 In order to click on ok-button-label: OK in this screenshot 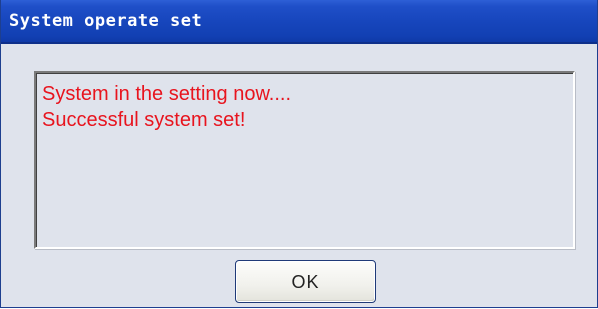, I will do `click(305, 282)`.